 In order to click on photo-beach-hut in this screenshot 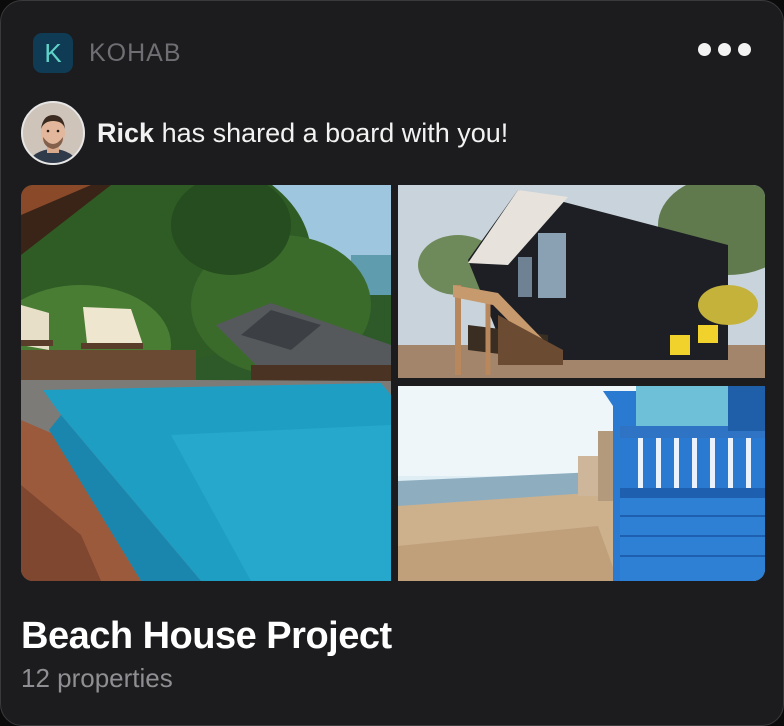, I will do `click(581, 483)`.